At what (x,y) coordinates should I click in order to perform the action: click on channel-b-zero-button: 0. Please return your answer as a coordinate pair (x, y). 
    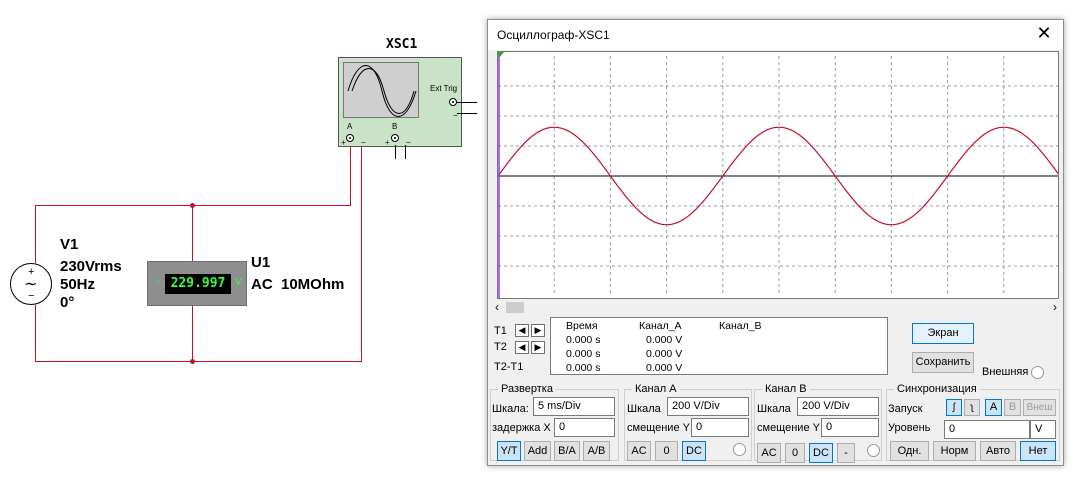
    Looking at the image, I should click on (795, 453).